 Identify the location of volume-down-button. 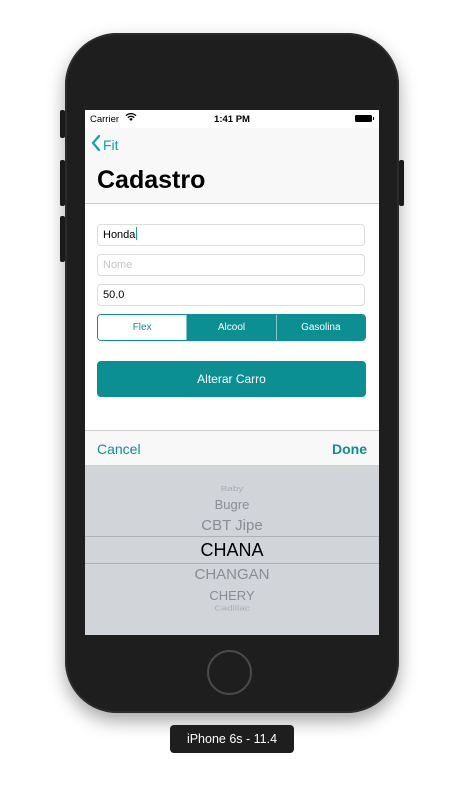
(62, 239).